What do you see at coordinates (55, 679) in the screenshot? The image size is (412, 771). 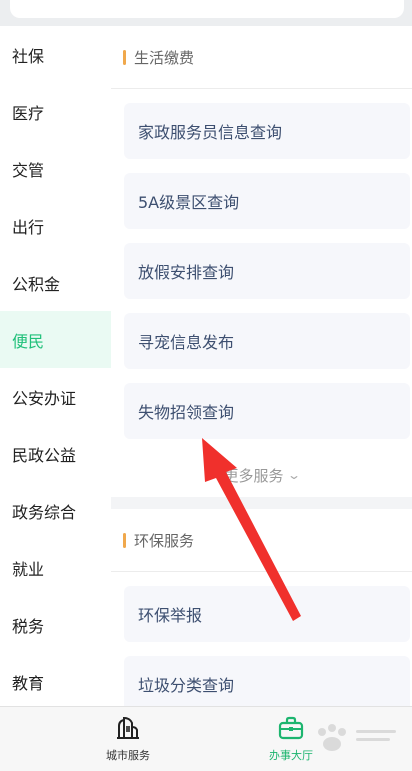 I see `sidebar-item-education: 教育` at bounding box center [55, 679].